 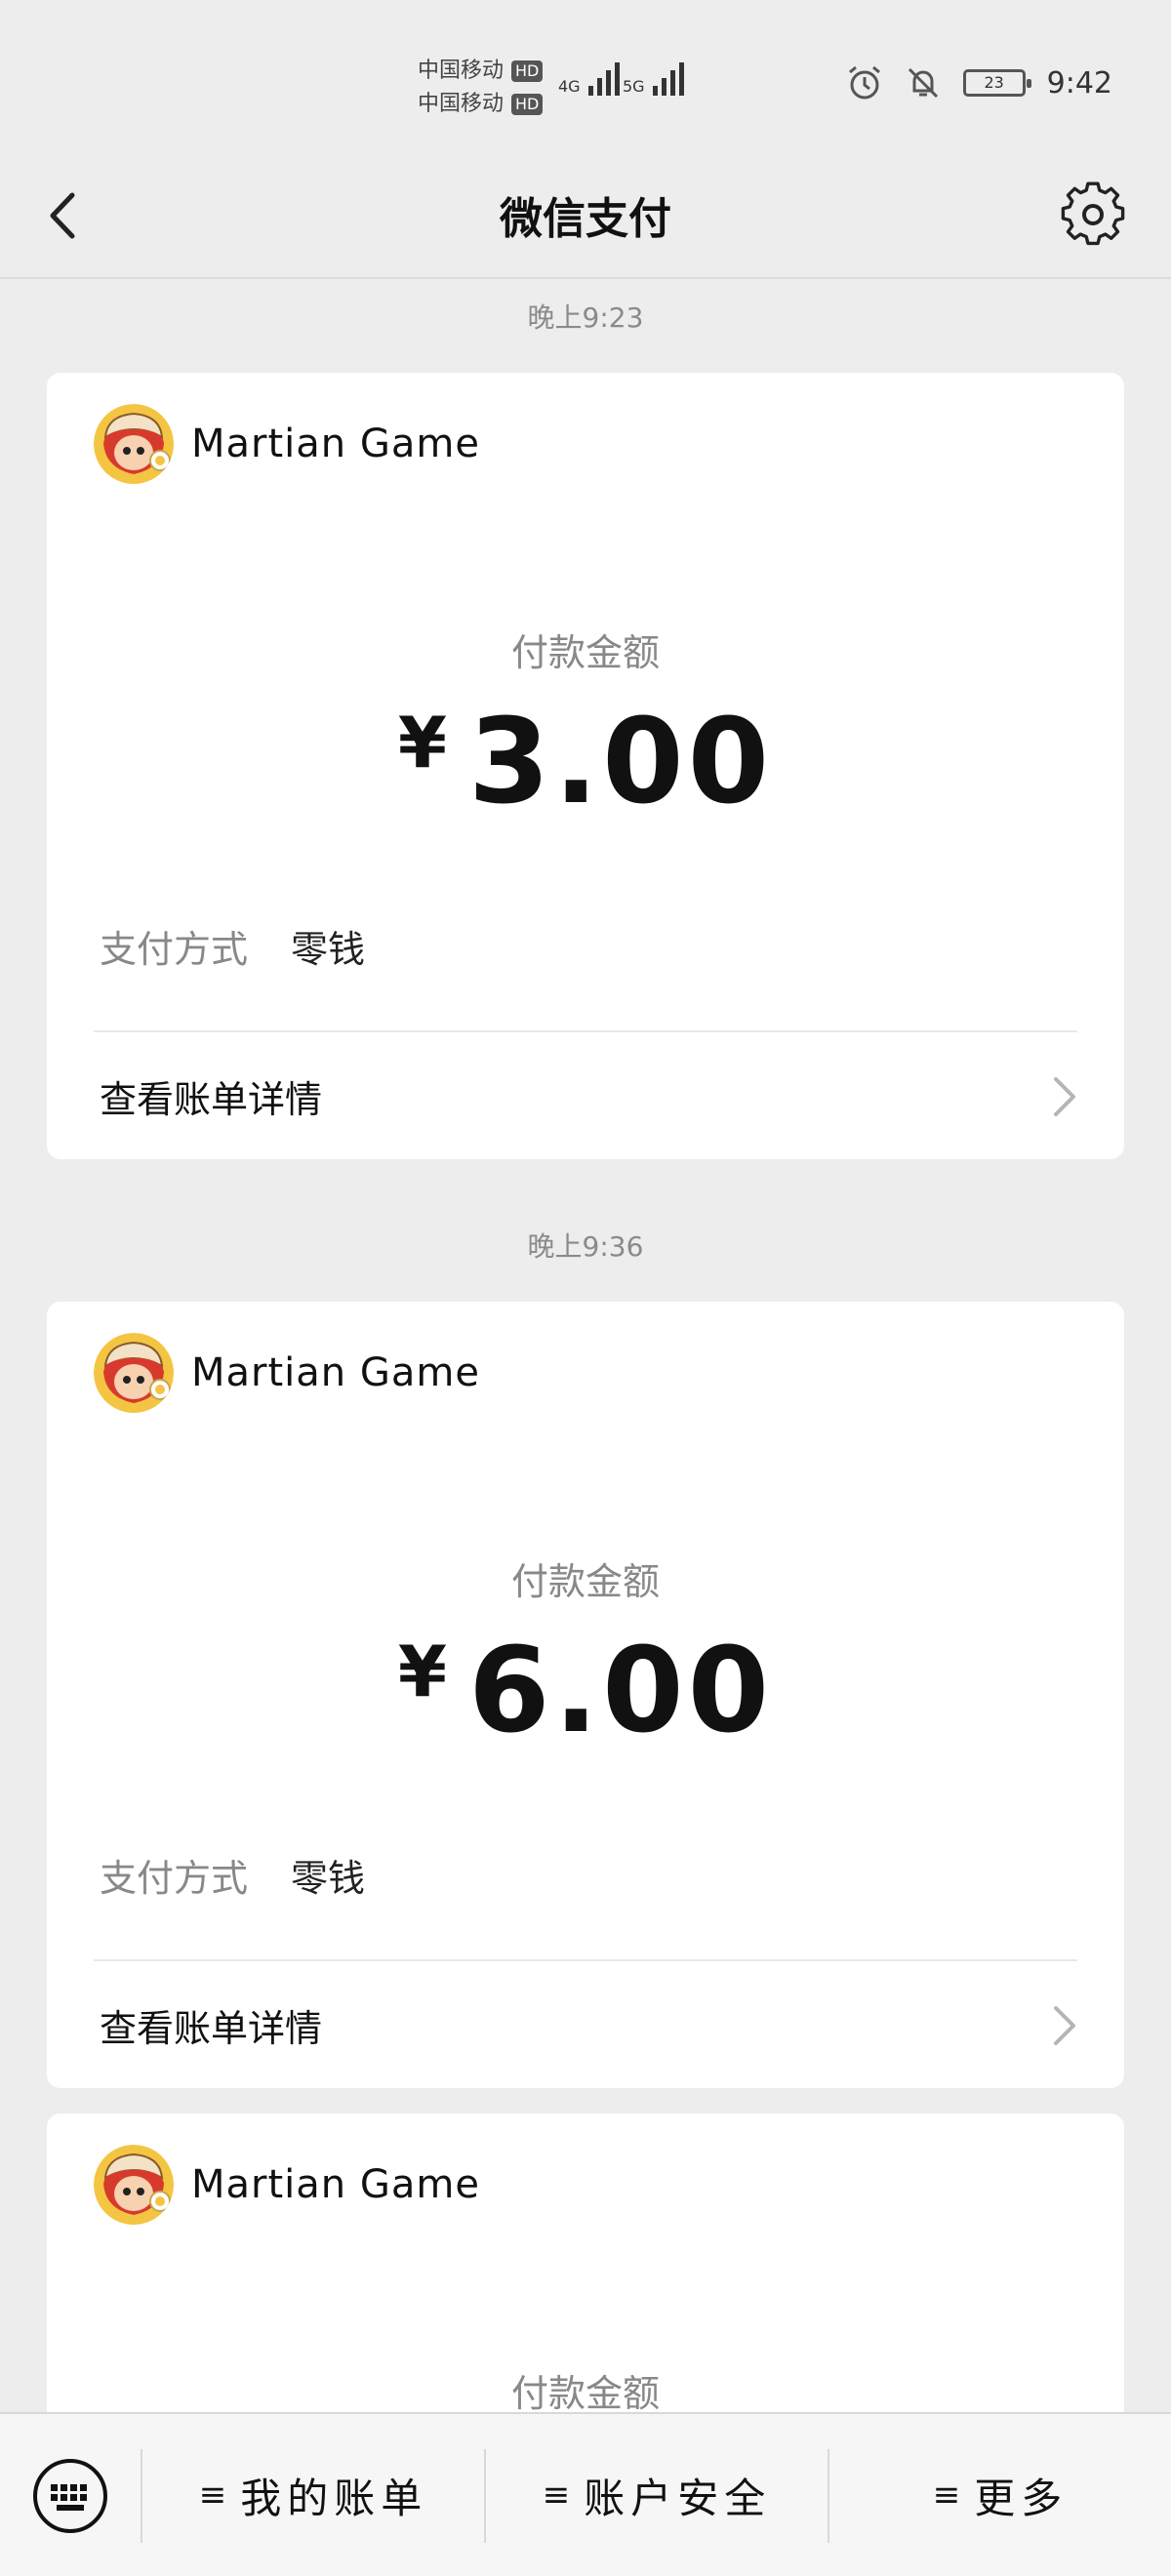 I want to click on payment-amount: ¥3.00, so click(x=585, y=762).